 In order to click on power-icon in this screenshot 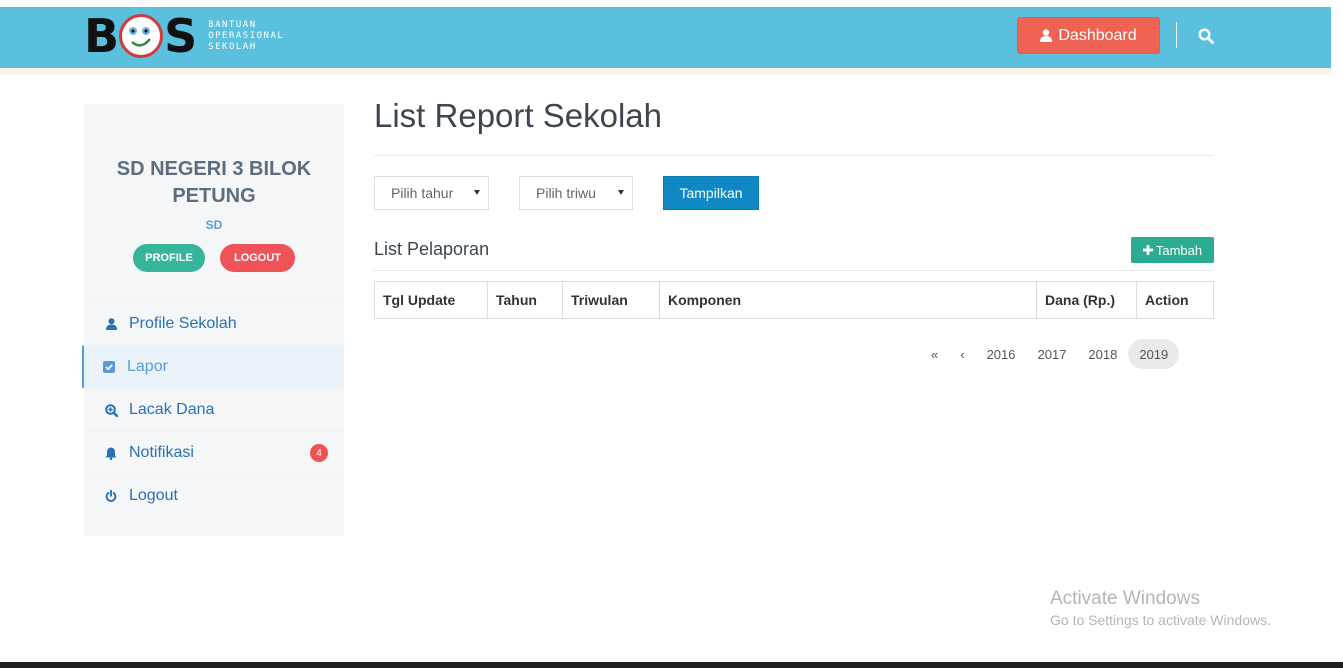, I will do `click(111, 496)`.